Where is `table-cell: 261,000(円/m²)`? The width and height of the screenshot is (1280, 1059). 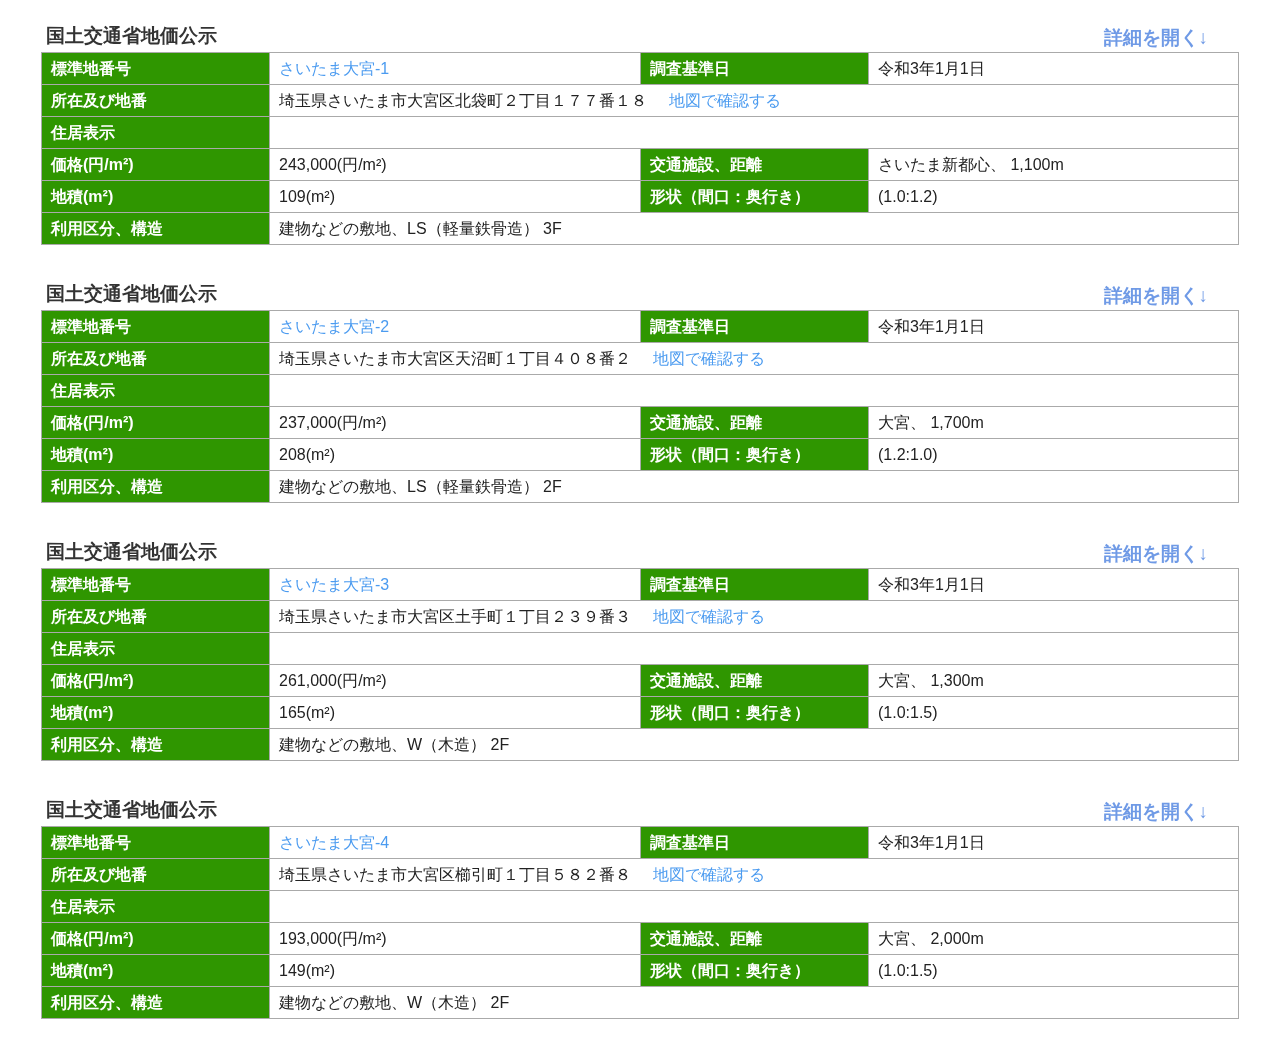
table-cell: 261,000(円/m²) is located at coordinates (455, 680).